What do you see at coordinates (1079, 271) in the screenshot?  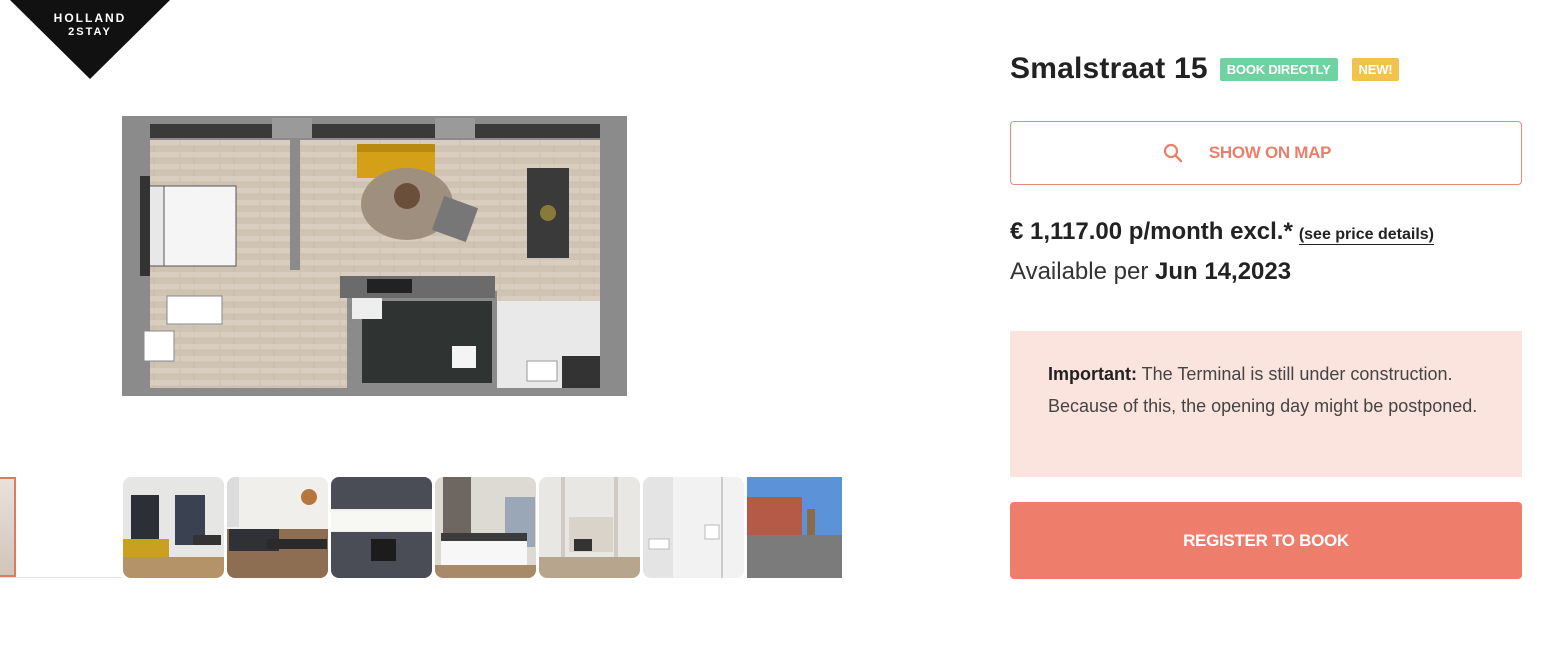 I see `availability-label: Available per` at bounding box center [1079, 271].